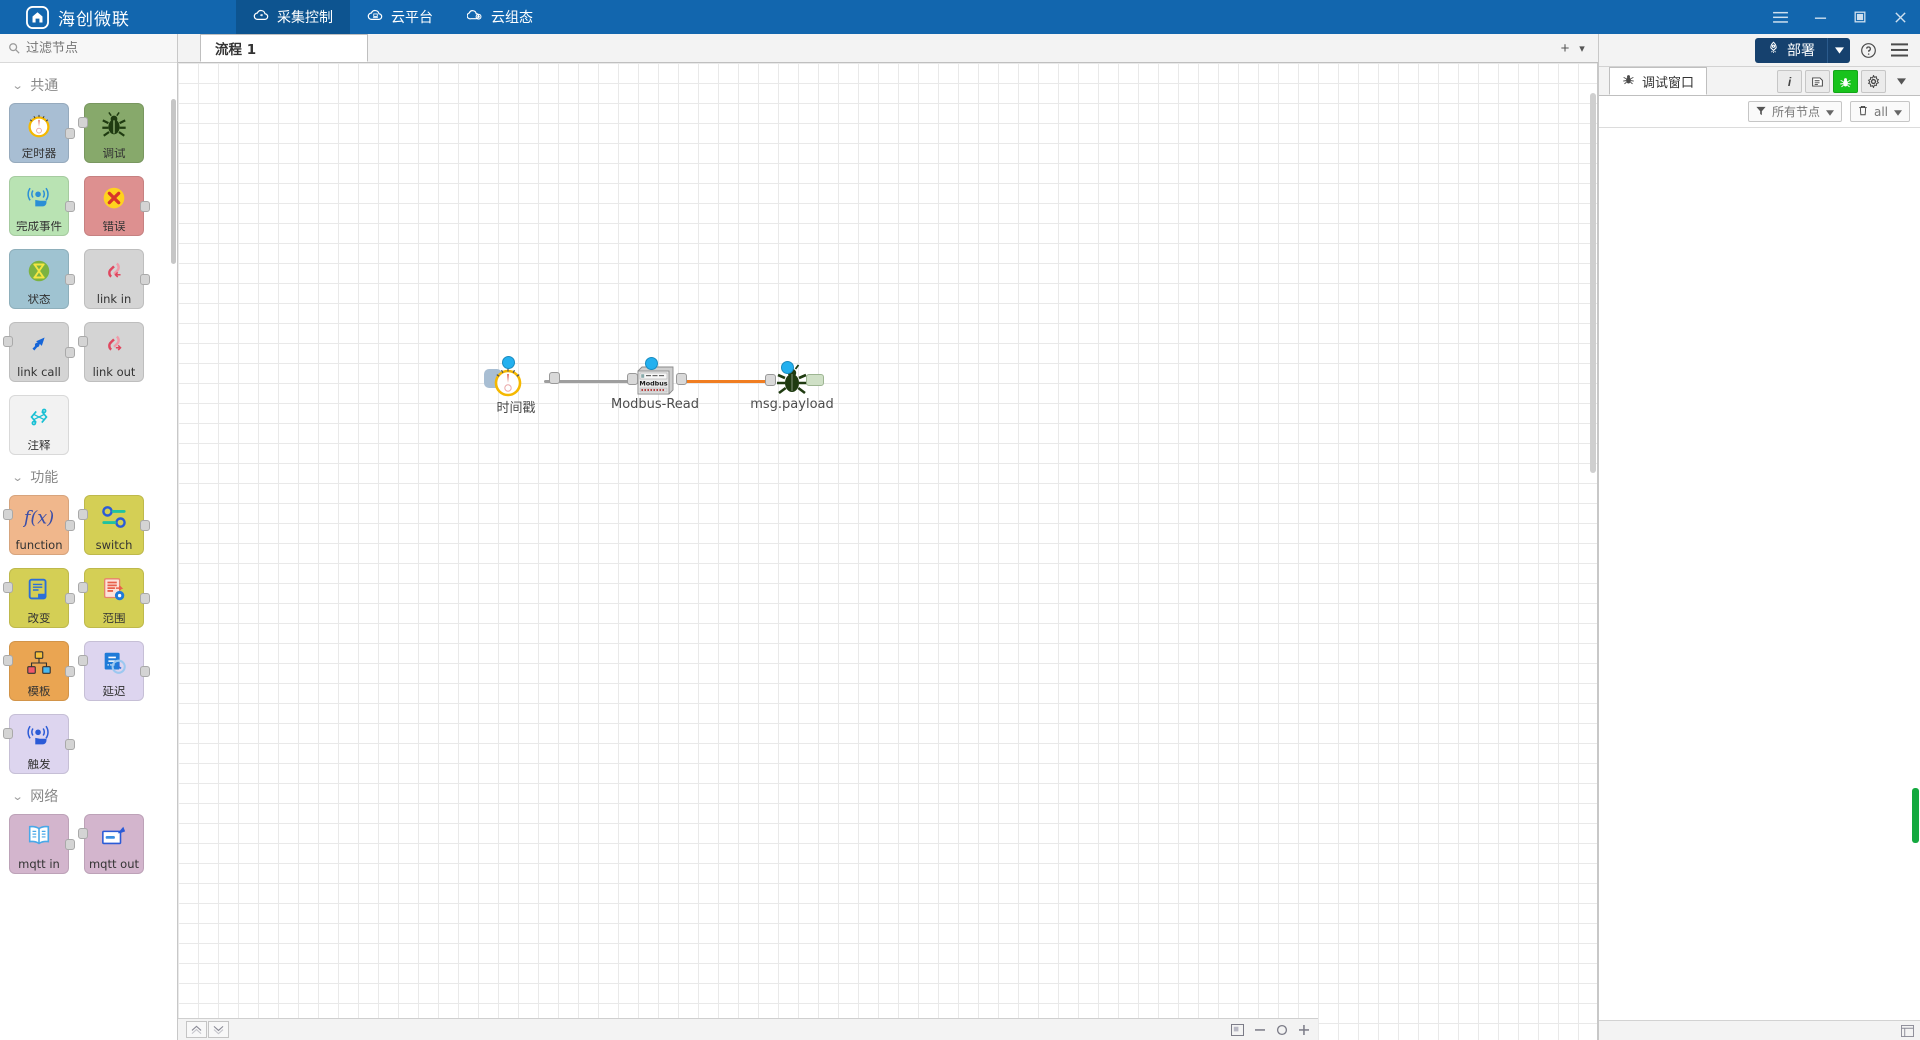  Describe the element at coordinates (39, 226) in the screenshot. I see `palette-node-label: 完成事件` at that location.